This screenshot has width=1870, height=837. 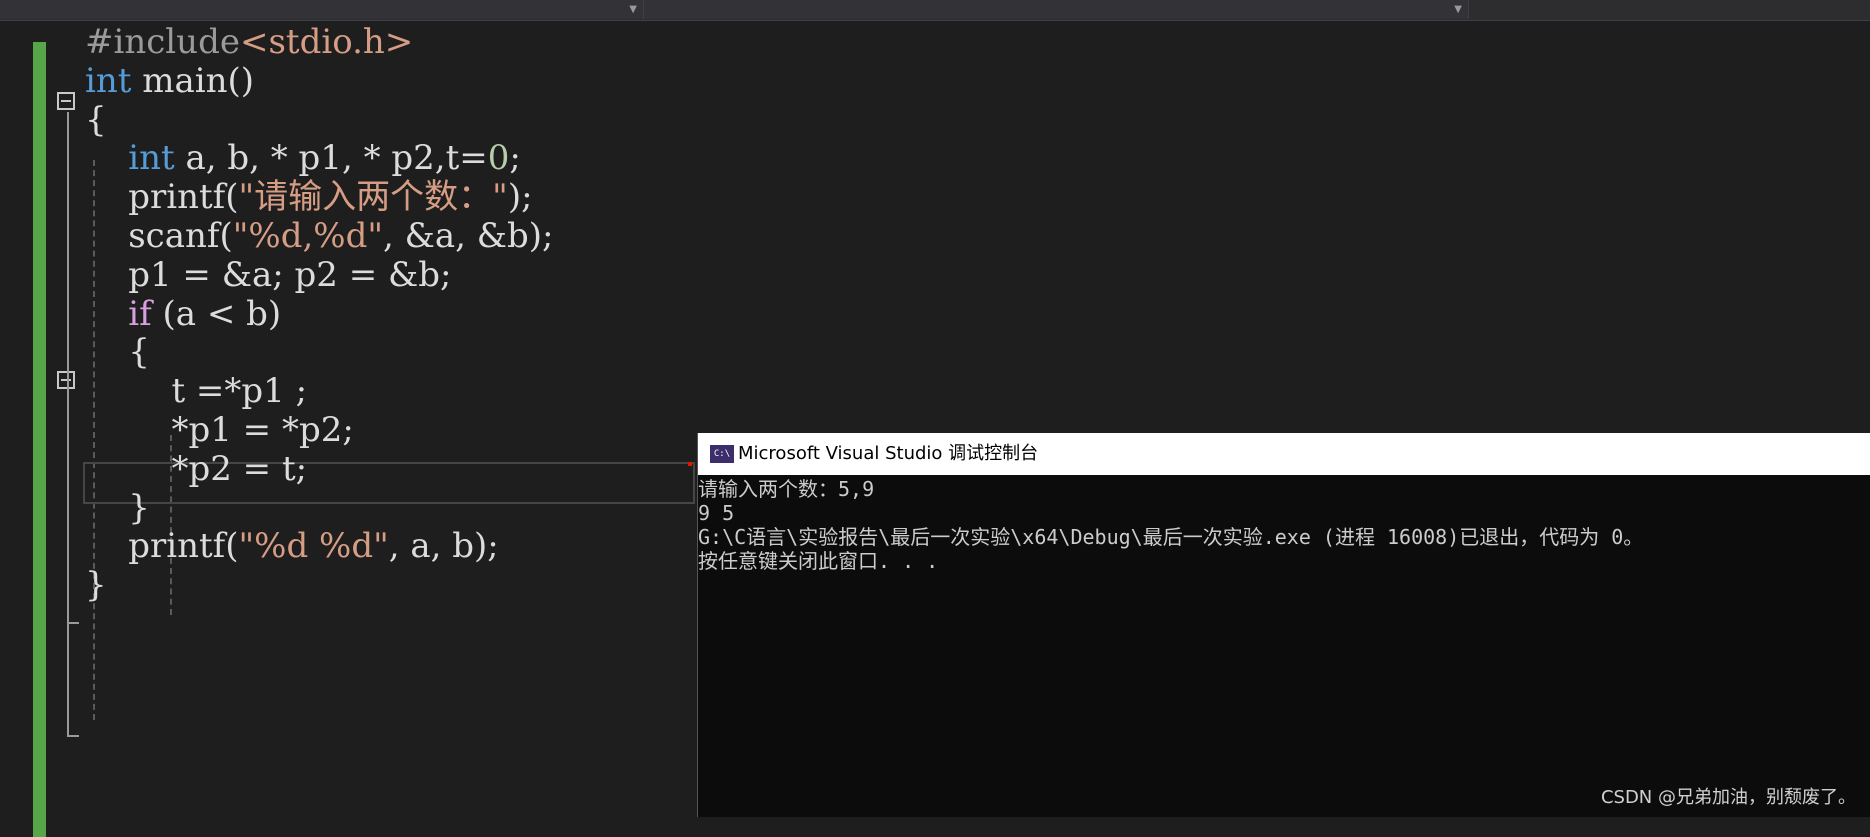 What do you see at coordinates (444, 546) in the screenshot?
I see `code-token: , a, b);` at bounding box center [444, 546].